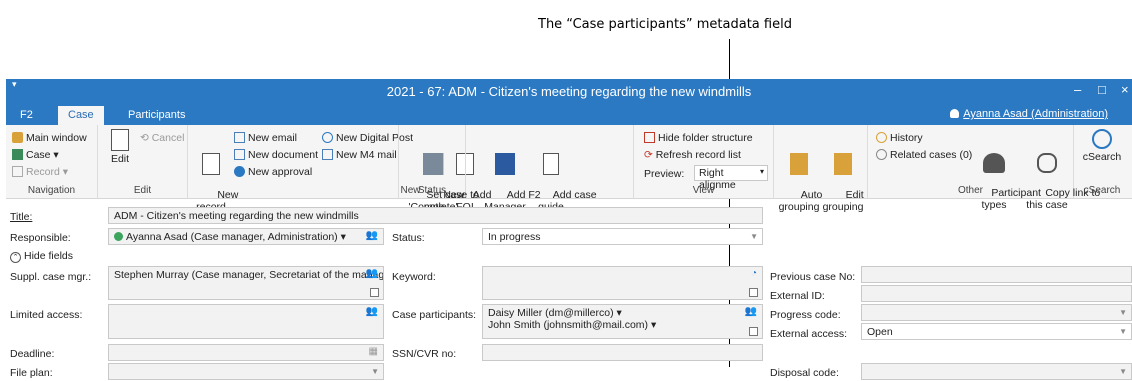 The image size is (1132, 381). I want to click on case-participants-label: Case participants:, so click(434, 315).